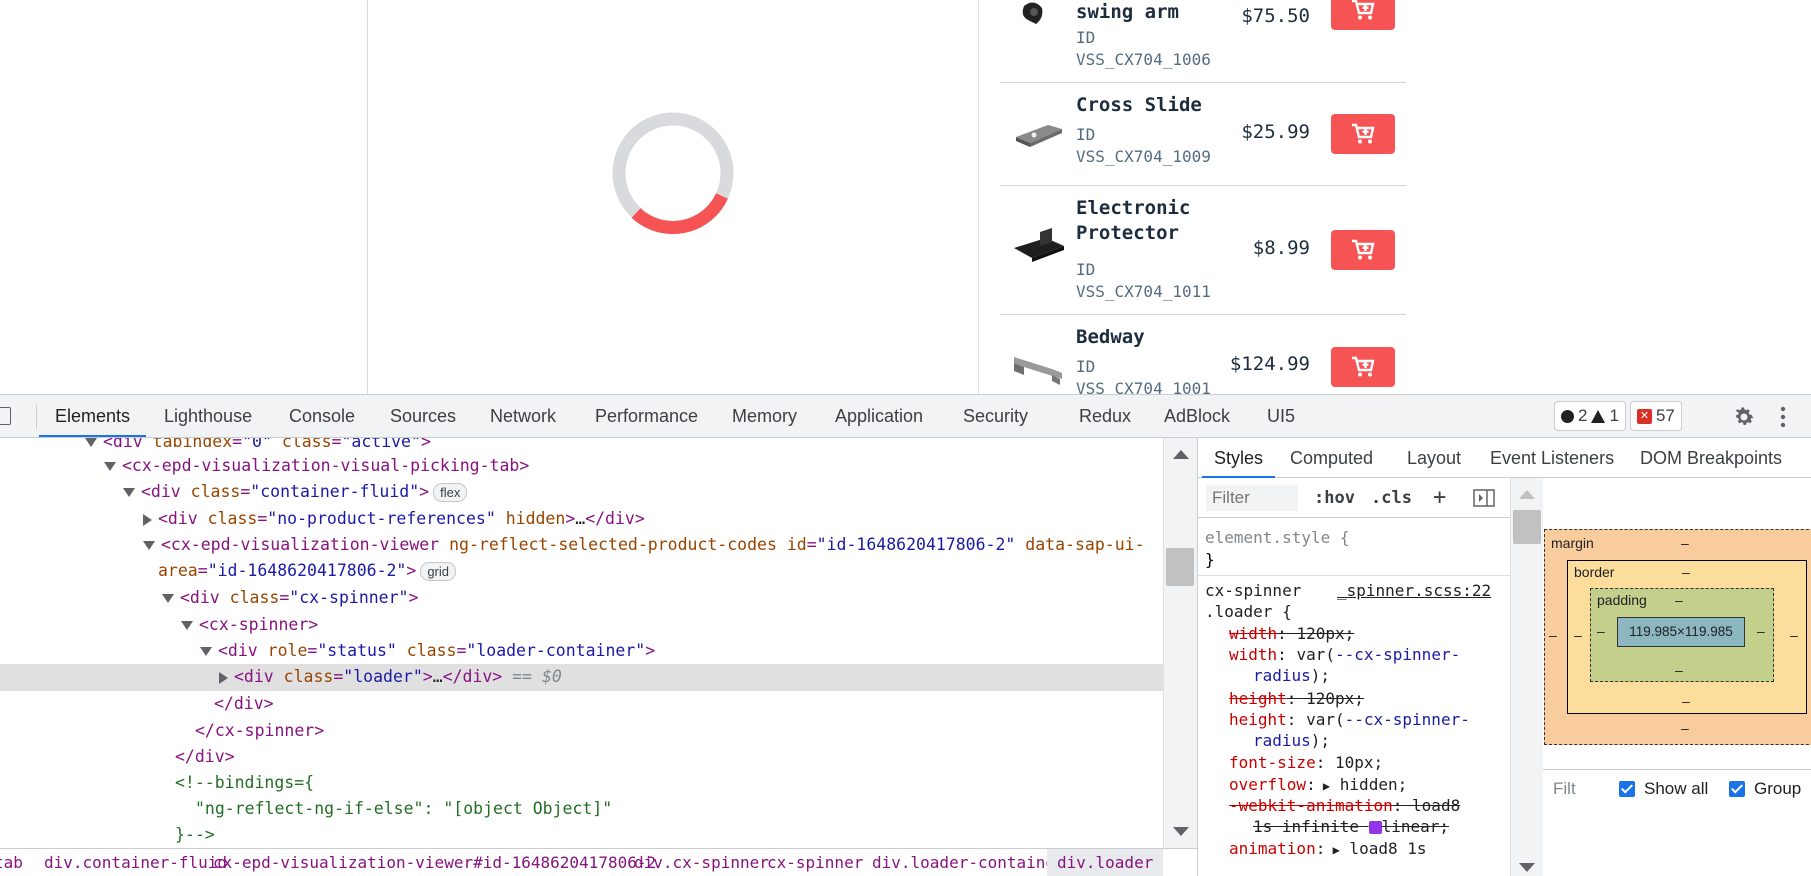 This screenshot has height=876, width=1811. Describe the element at coordinates (1761, 631) in the screenshot. I see `padding-right-value: –` at that location.